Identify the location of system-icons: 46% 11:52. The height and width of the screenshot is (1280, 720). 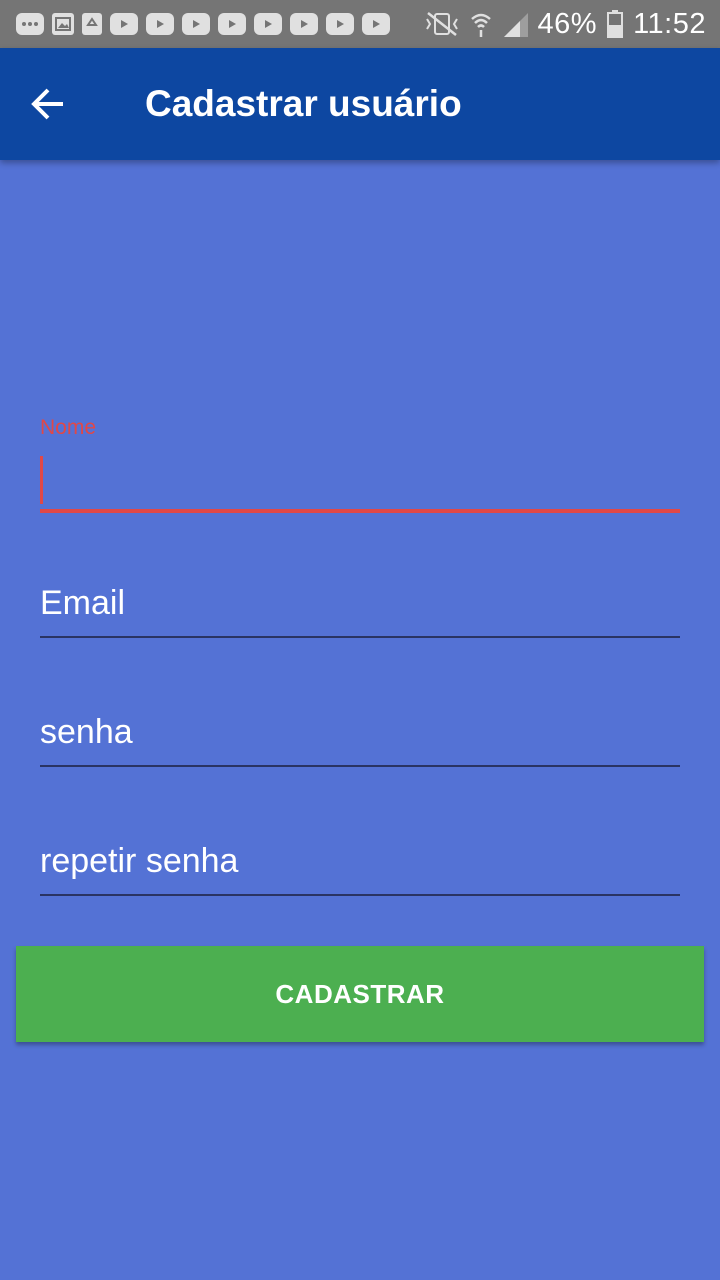
(565, 24).